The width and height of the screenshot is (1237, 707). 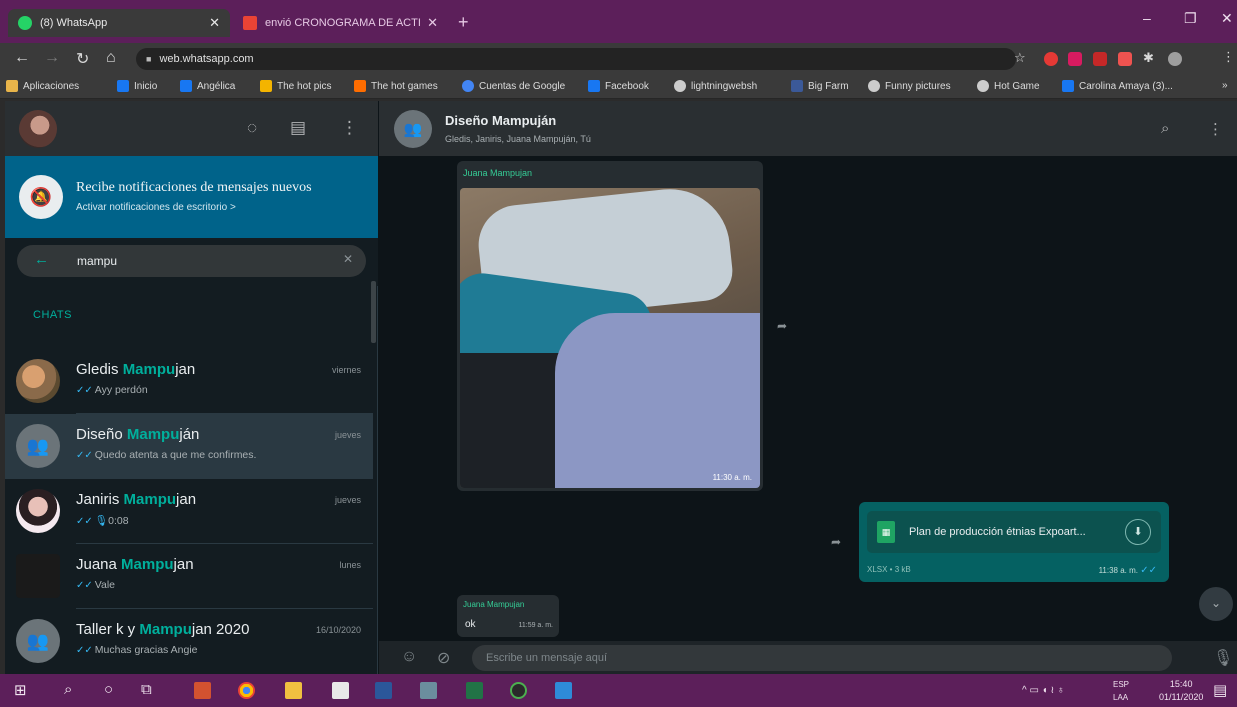 What do you see at coordinates (20, 690) in the screenshot?
I see `windows-start-icon: ⊞` at bounding box center [20, 690].